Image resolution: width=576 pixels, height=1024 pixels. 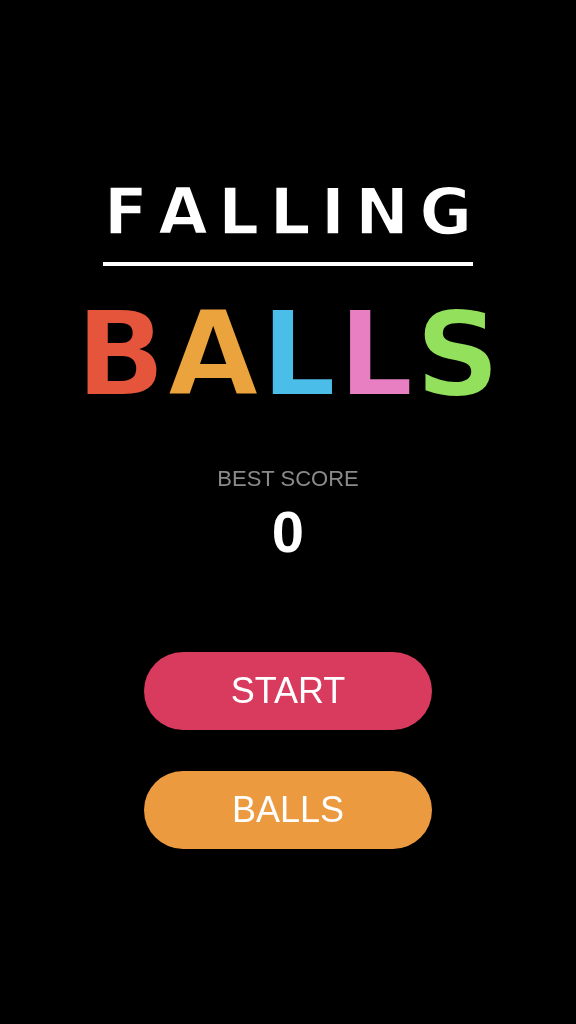 I want to click on best-score-value: 0, so click(x=288, y=532).